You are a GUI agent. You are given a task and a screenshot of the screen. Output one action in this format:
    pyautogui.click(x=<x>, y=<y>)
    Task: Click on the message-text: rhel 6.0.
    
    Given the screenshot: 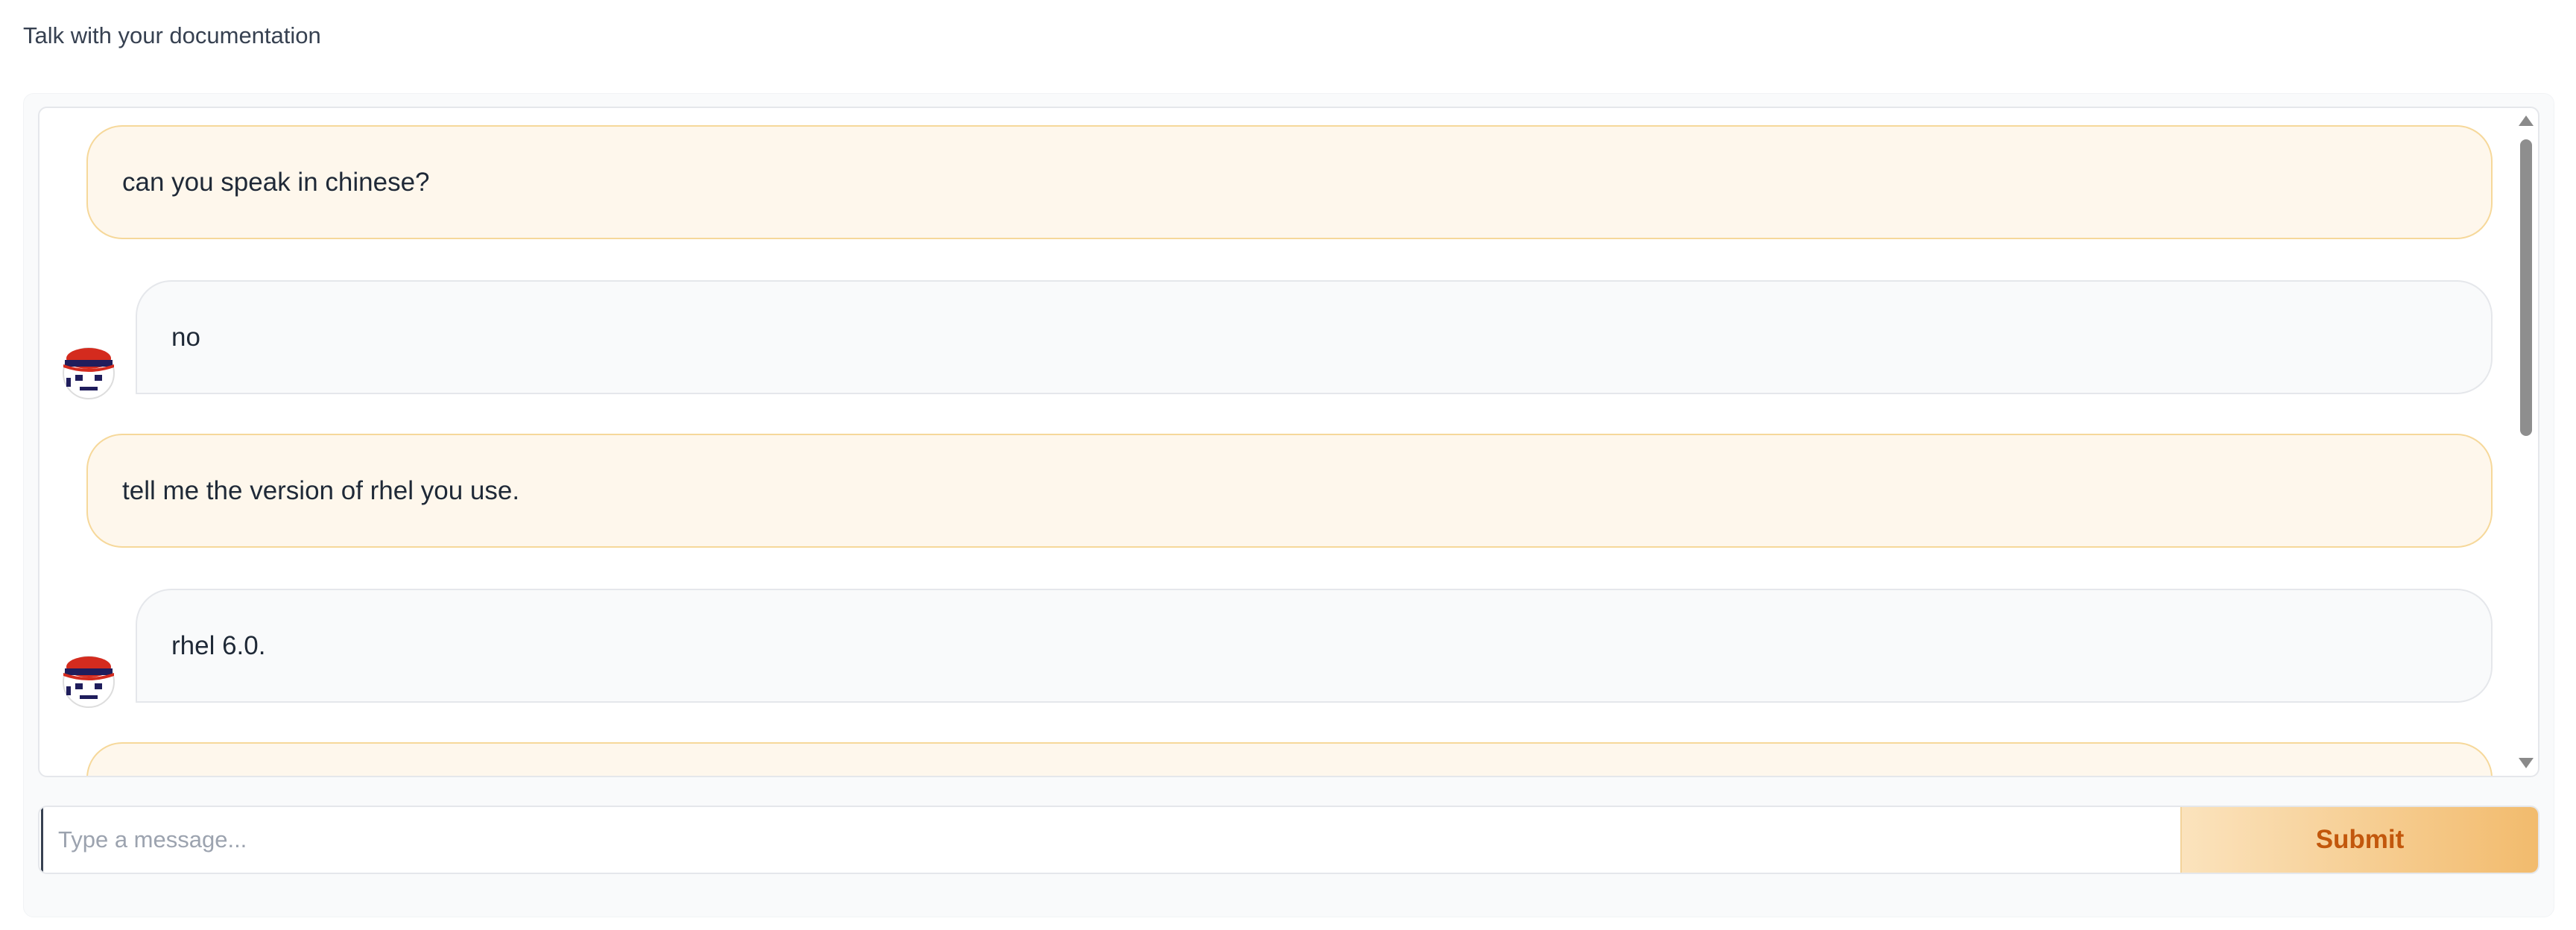 What is the action you would take?
    pyautogui.click(x=218, y=645)
    